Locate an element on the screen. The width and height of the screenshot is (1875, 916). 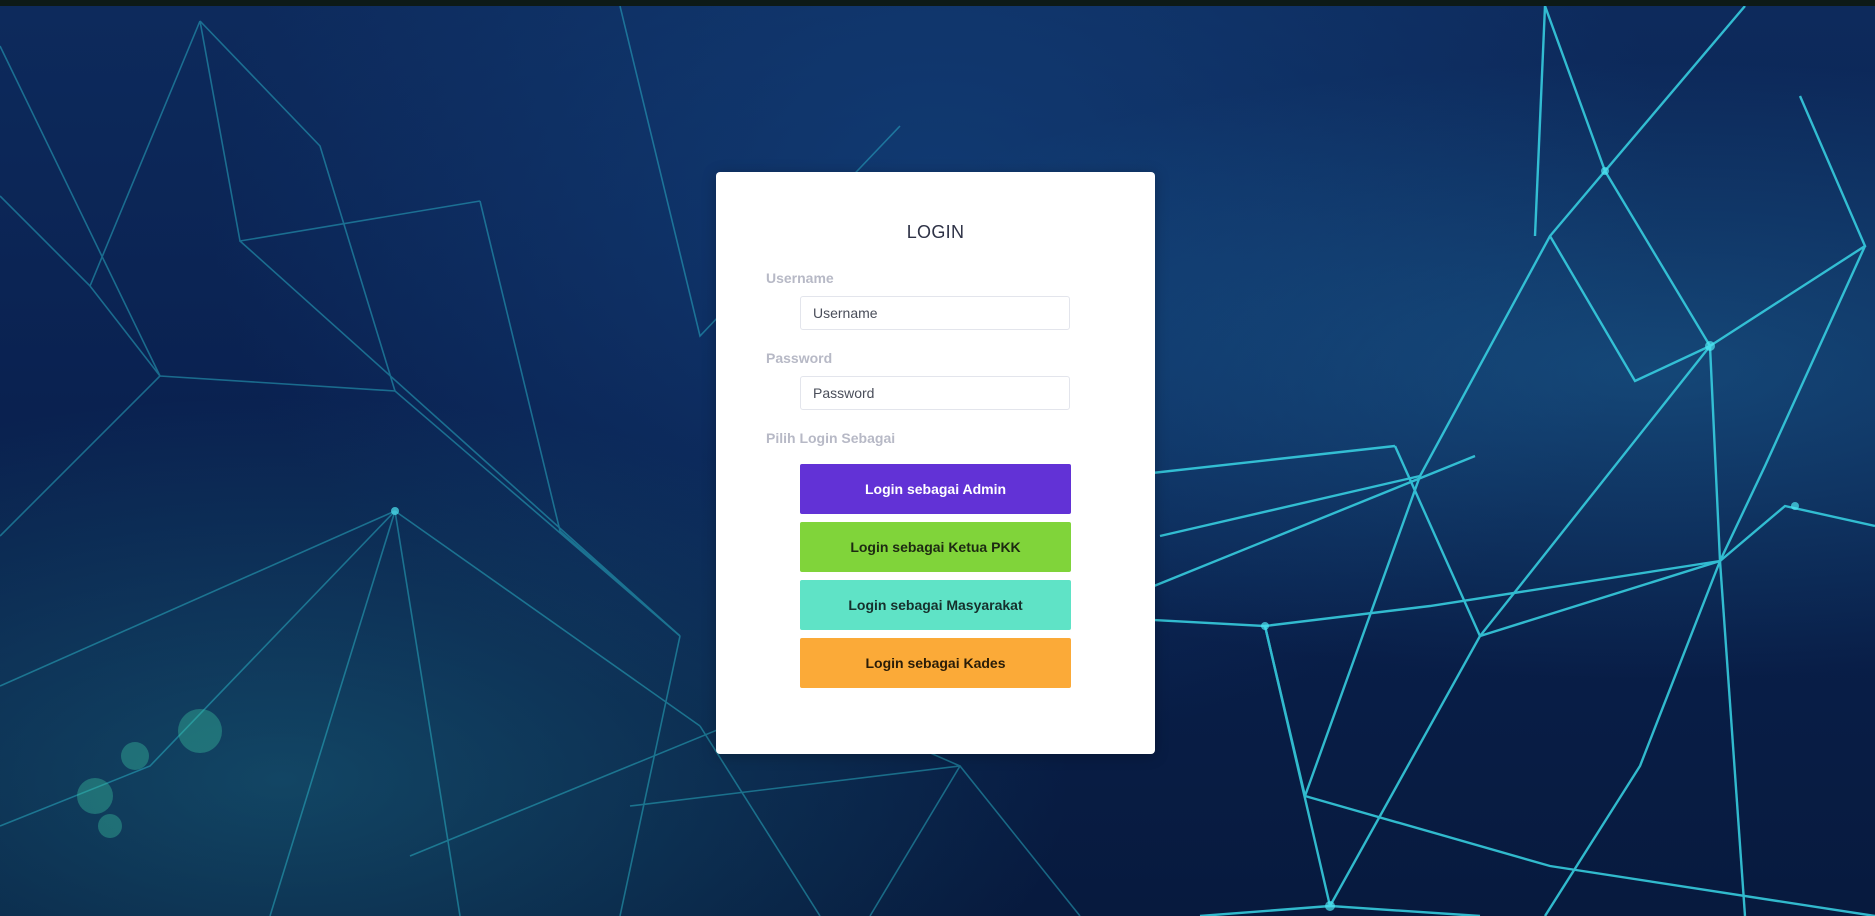
username-label: Username is located at coordinates (800, 278).